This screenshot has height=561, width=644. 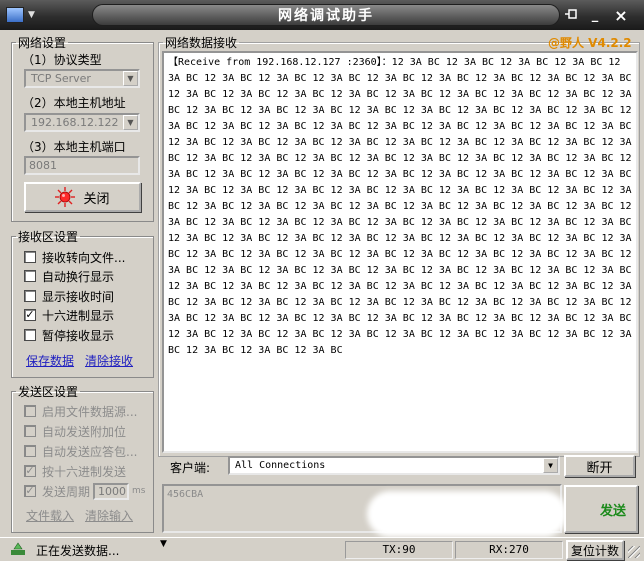 I want to click on option-hex-display: ✓ 十六进制显示, so click(x=69, y=315).